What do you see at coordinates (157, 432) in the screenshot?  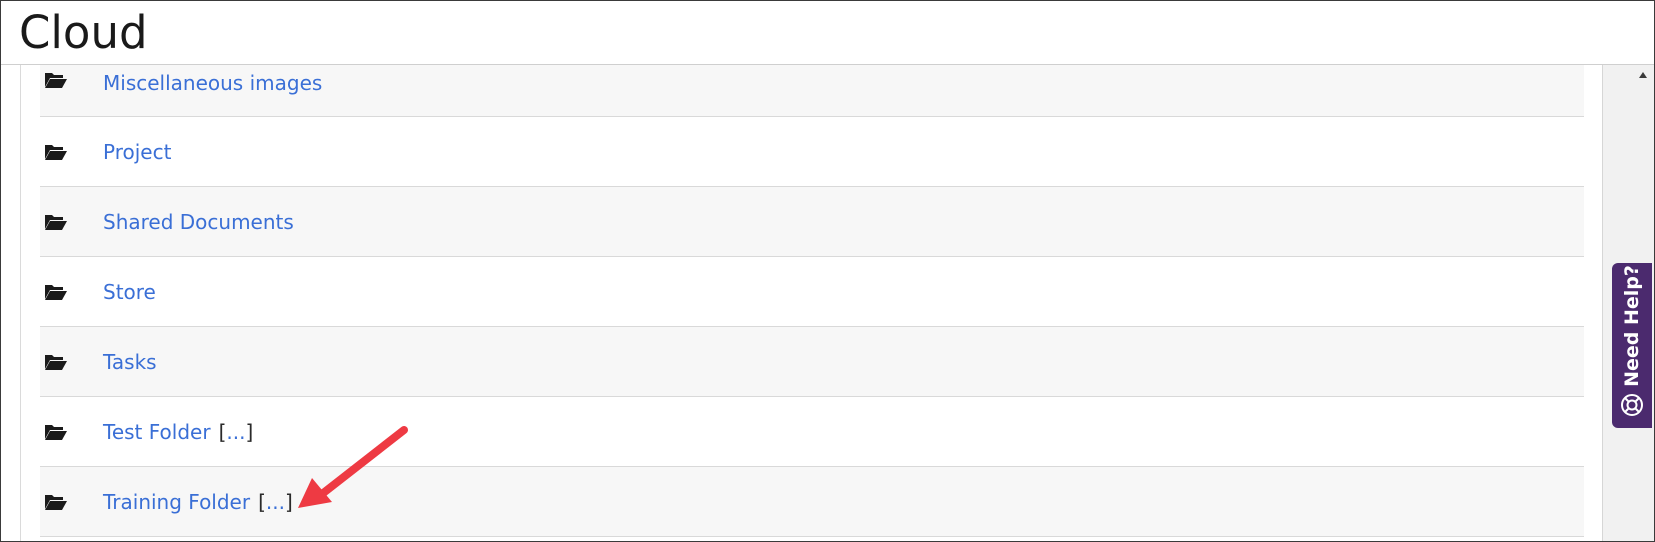 I see `folder-link: Test Folder` at bounding box center [157, 432].